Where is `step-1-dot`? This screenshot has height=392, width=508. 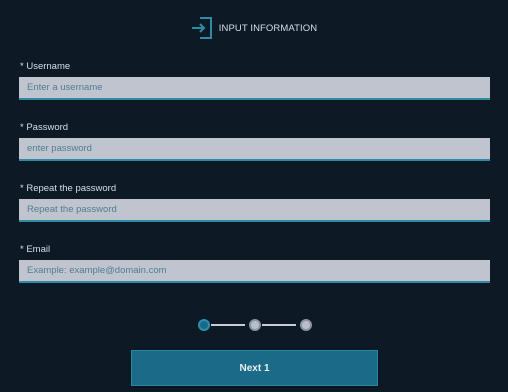 step-1-dot is located at coordinates (204, 325).